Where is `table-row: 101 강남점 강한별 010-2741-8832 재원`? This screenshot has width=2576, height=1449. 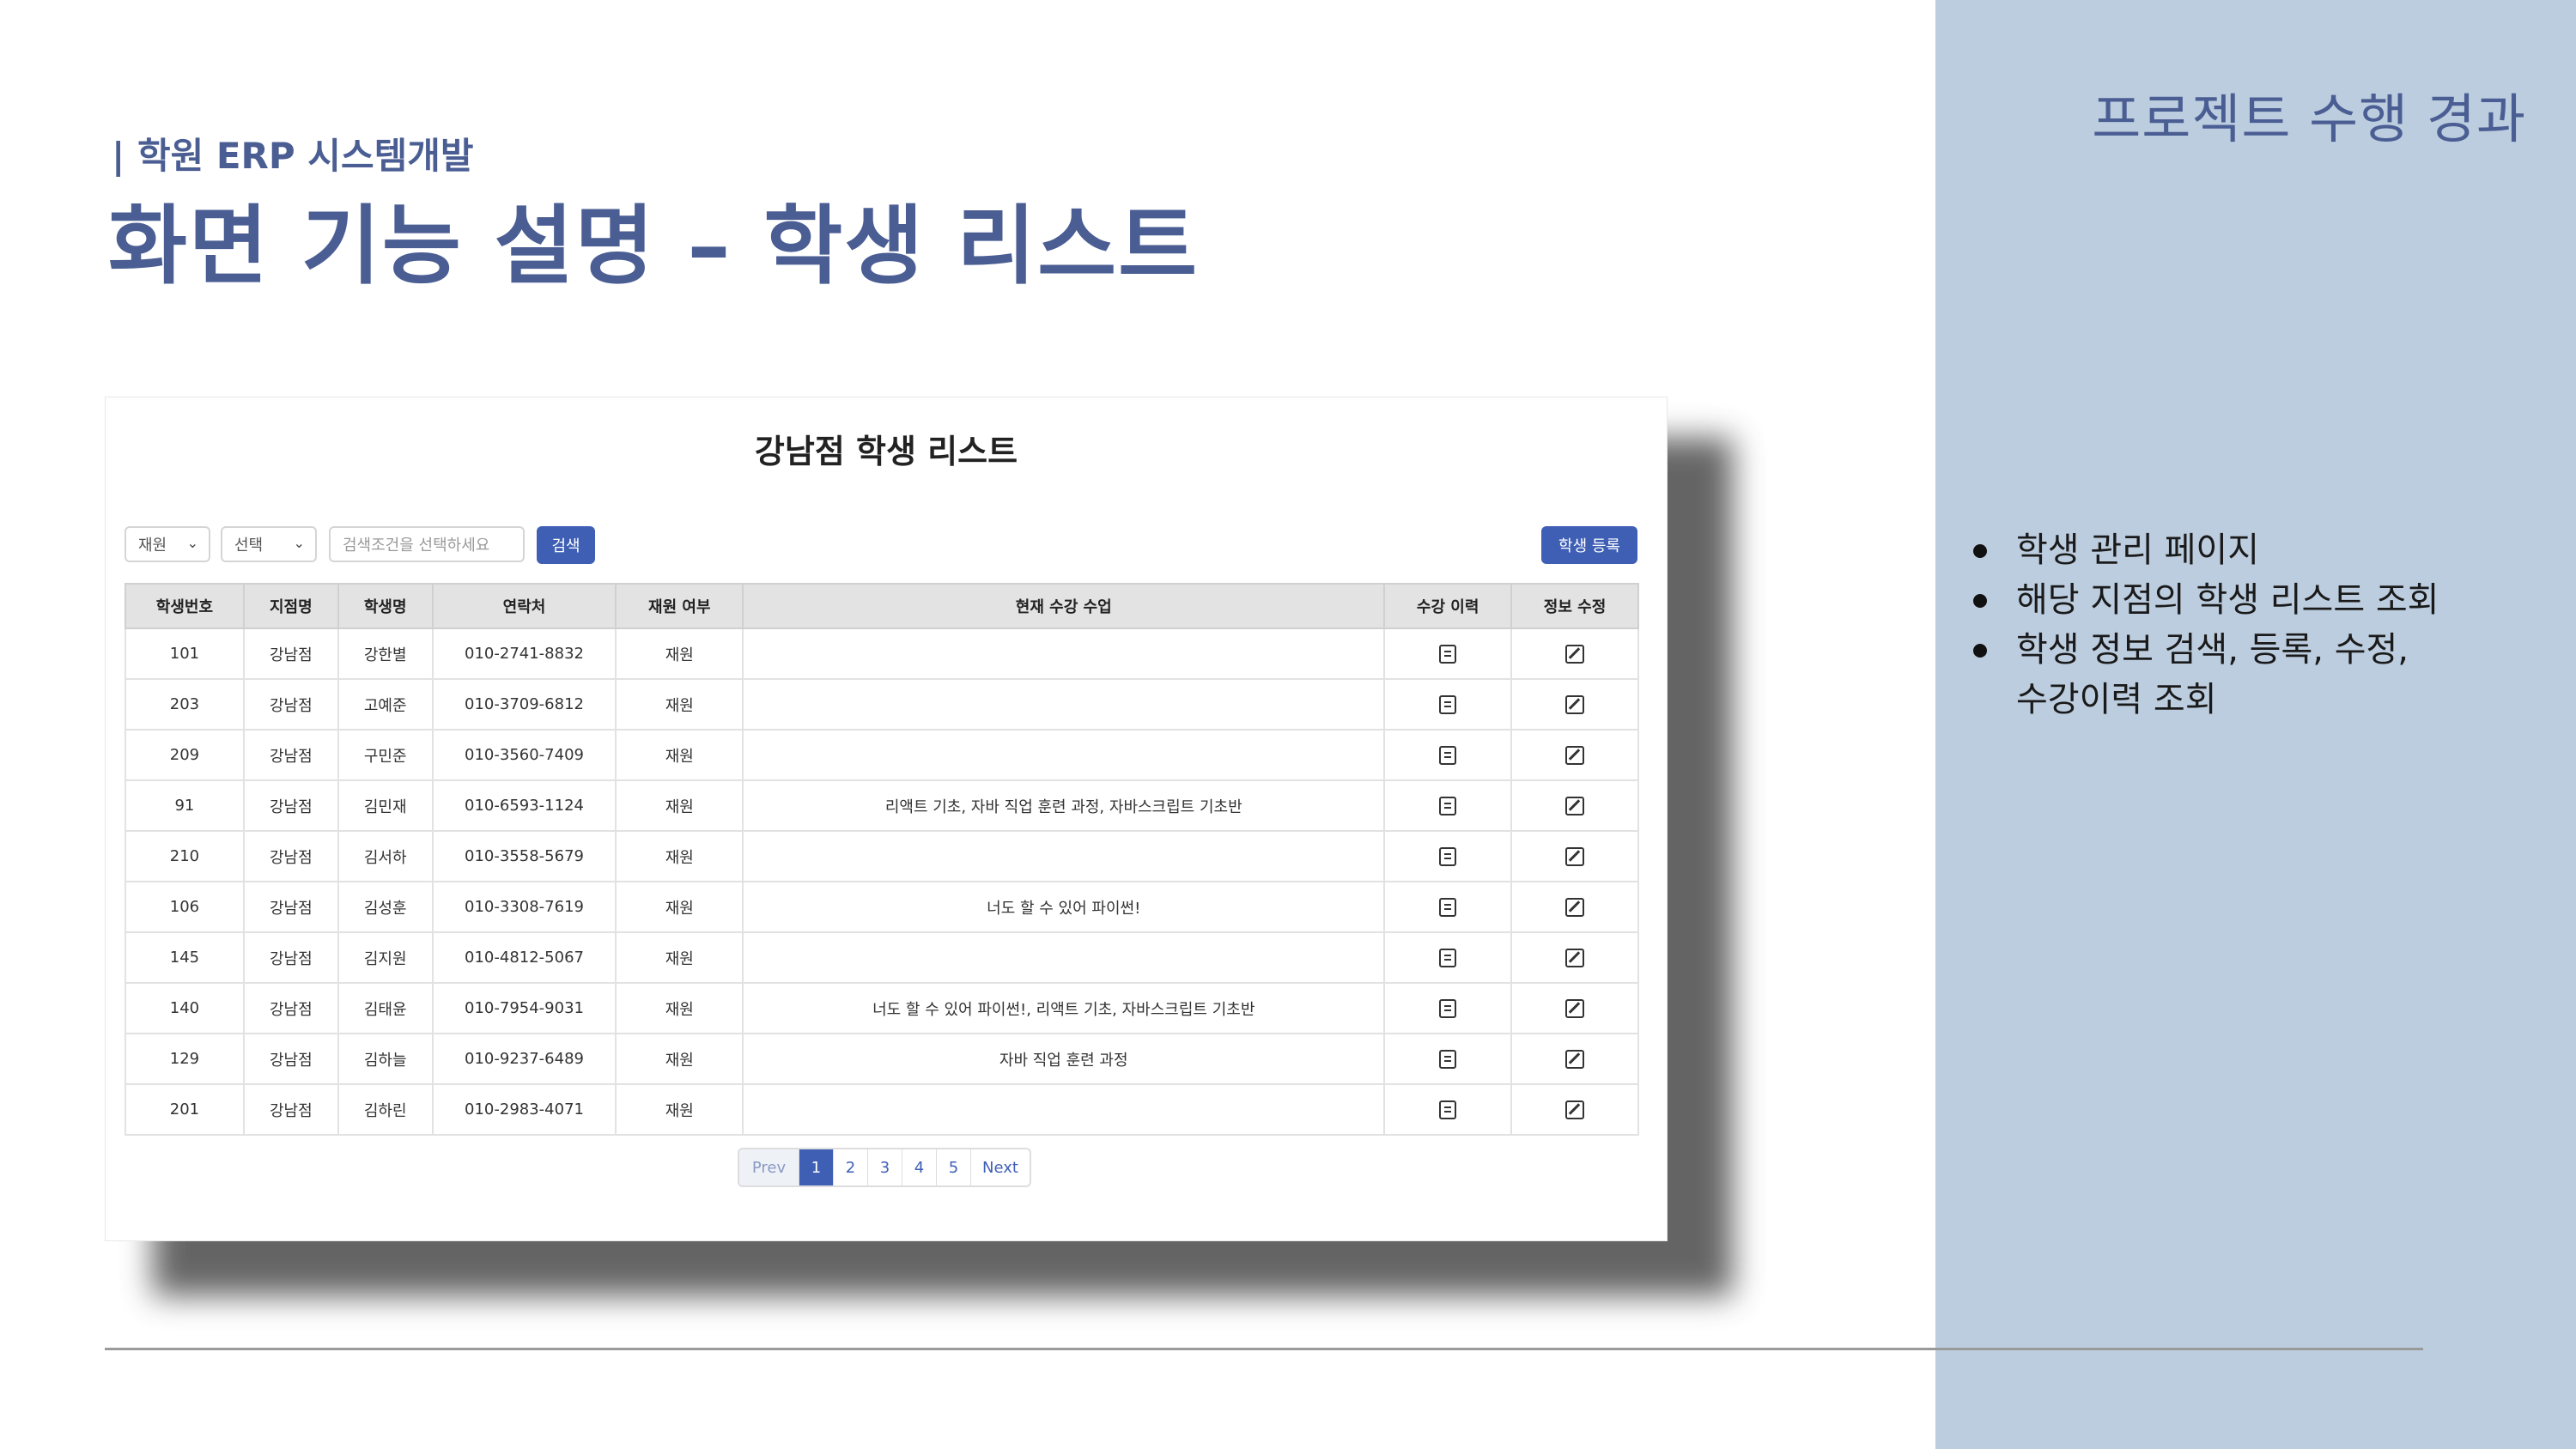 table-row: 101 강남점 강한별 010-2741-8832 재원 is located at coordinates (882, 653).